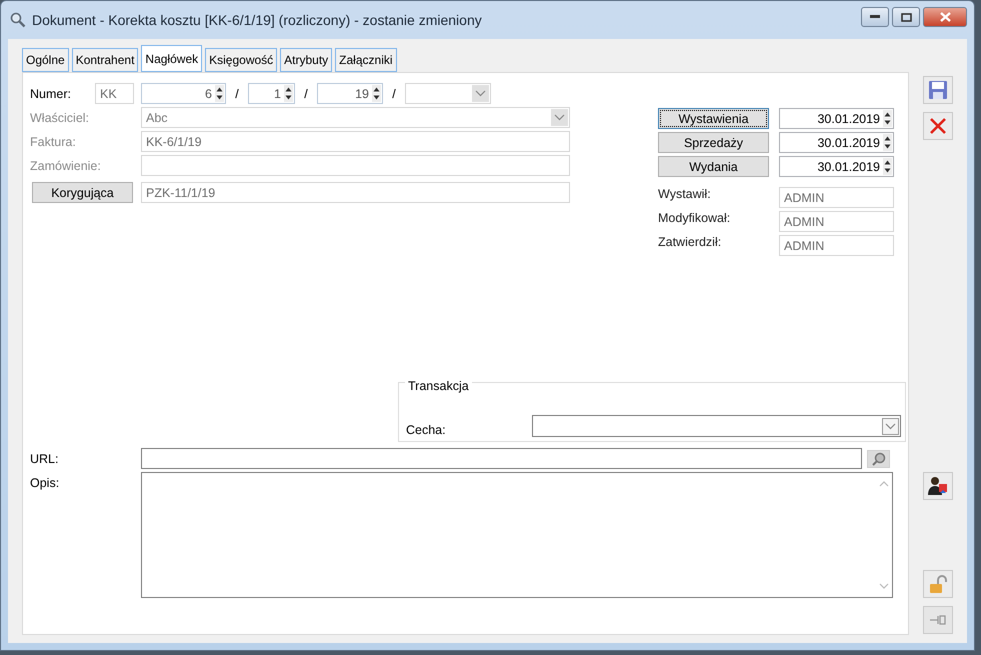 This screenshot has height=655, width=981. I want to click on tab: Nagłówek, so click(171, 58).